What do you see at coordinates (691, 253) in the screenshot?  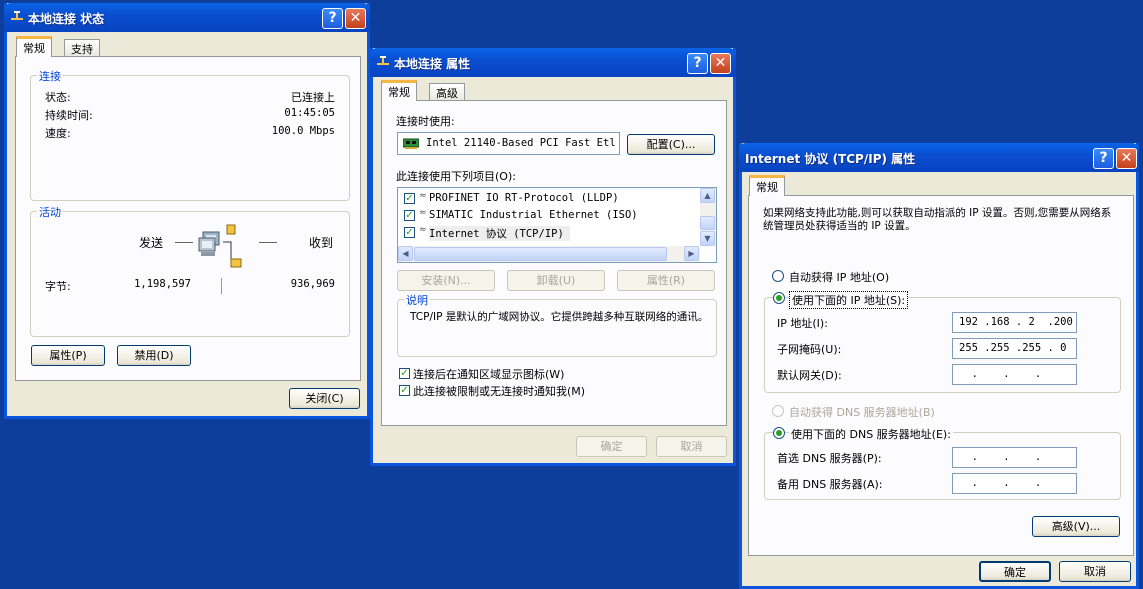 I see `scroll-right-button: ▶` at bounding box center [691, 253].